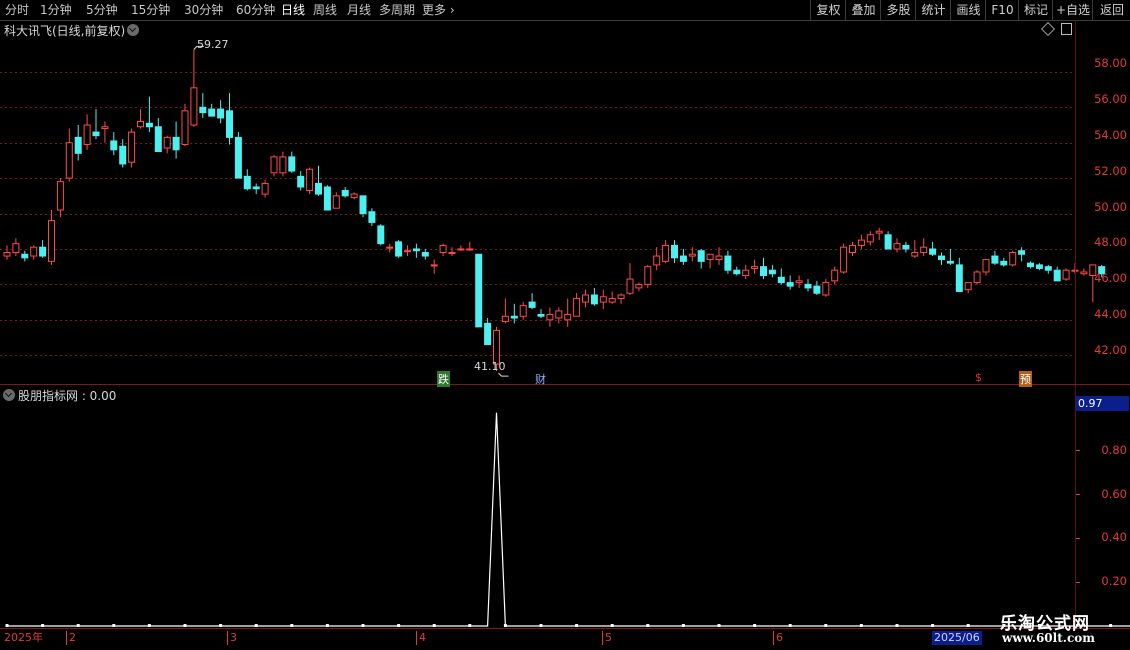 The width and height of the screenshot is (1130, 650). What do you see at coordinates (957, 638) in the screenshot?
I see `date-label-end: 2025/06` at bounding box center [957, 638].